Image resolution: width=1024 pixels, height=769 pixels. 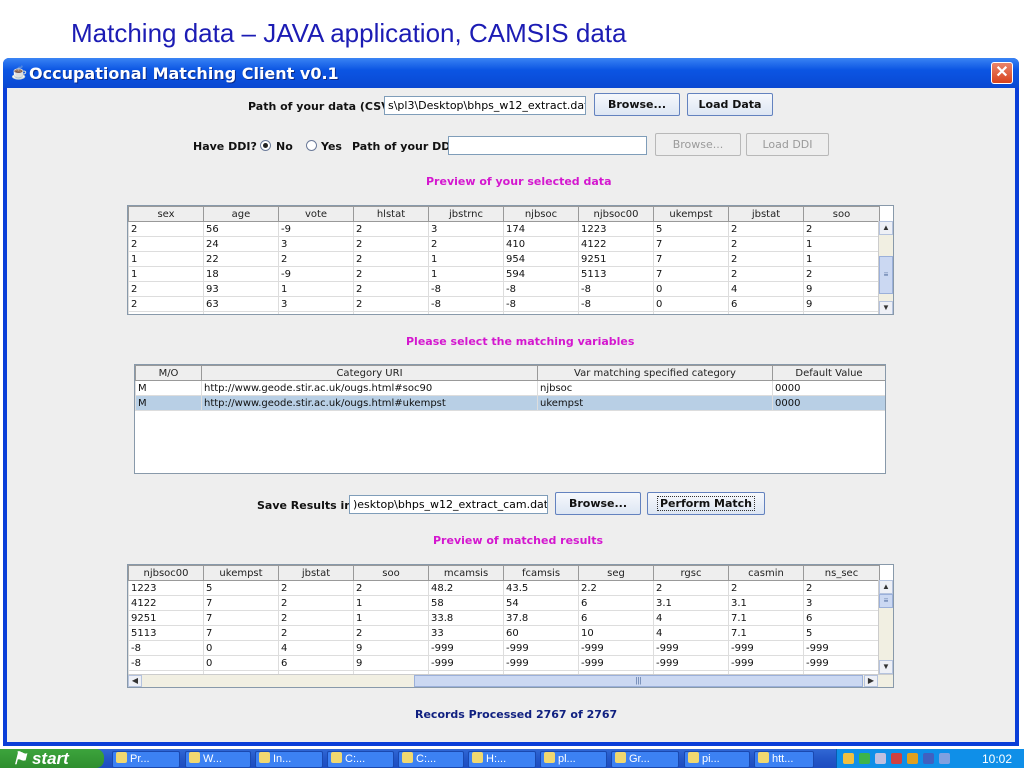 I want to click on load-ddi-button: Load DDI, so click(x=787, y=144).